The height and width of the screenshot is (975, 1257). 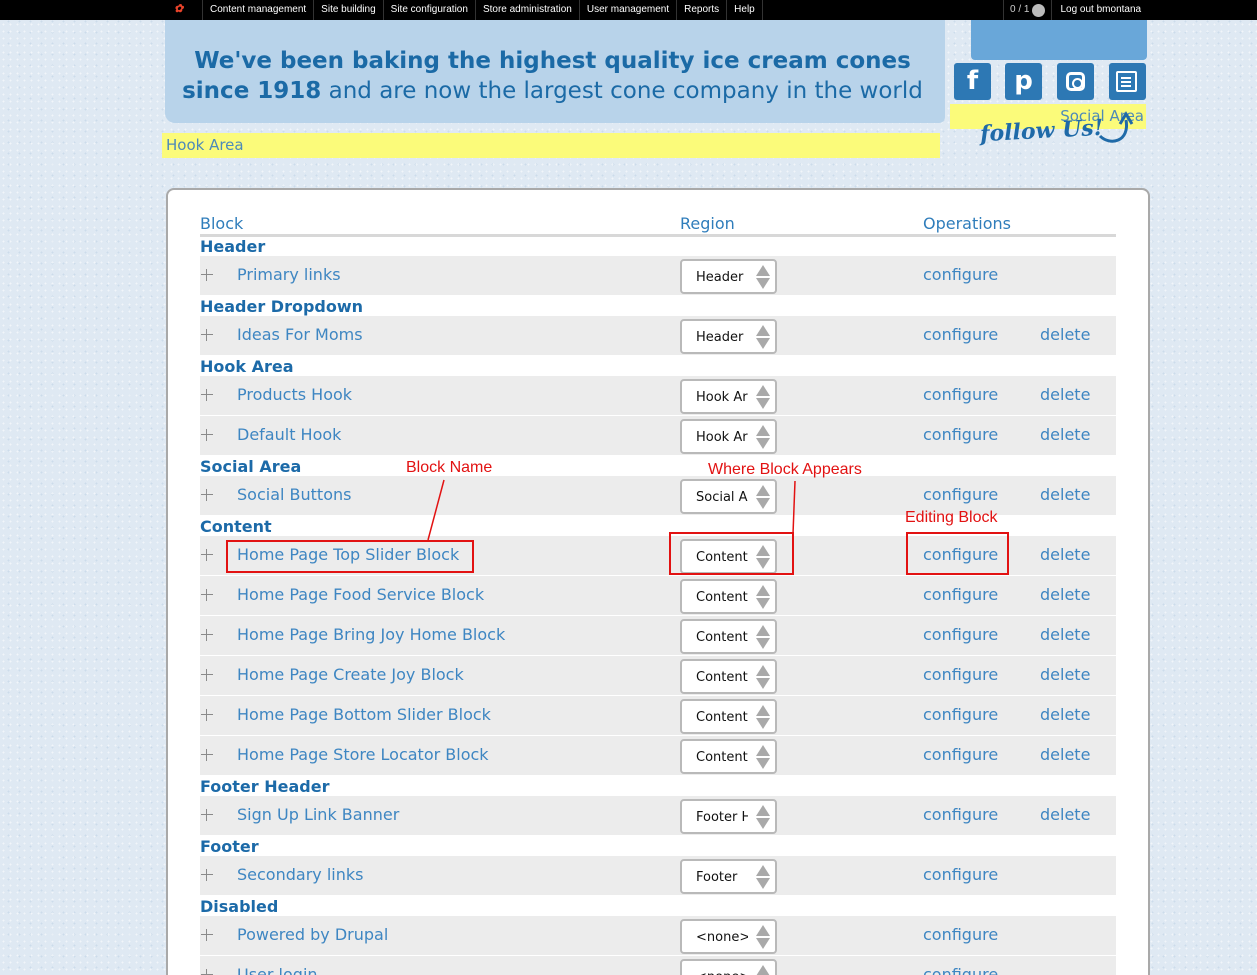 What do you see at coordinates (1023, 81) in the screenshot?
I see `pinterest-icon: p` at bounding box center [1023, 81].